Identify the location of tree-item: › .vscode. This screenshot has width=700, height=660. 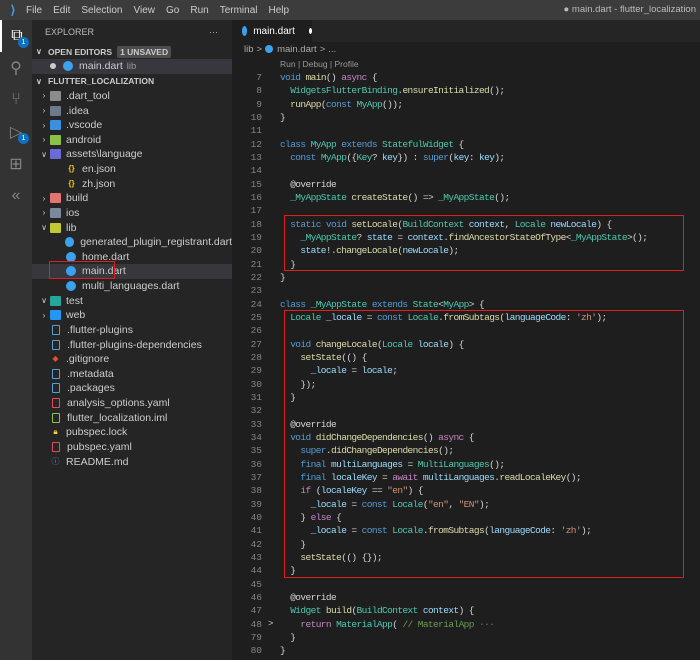
(132, 125).